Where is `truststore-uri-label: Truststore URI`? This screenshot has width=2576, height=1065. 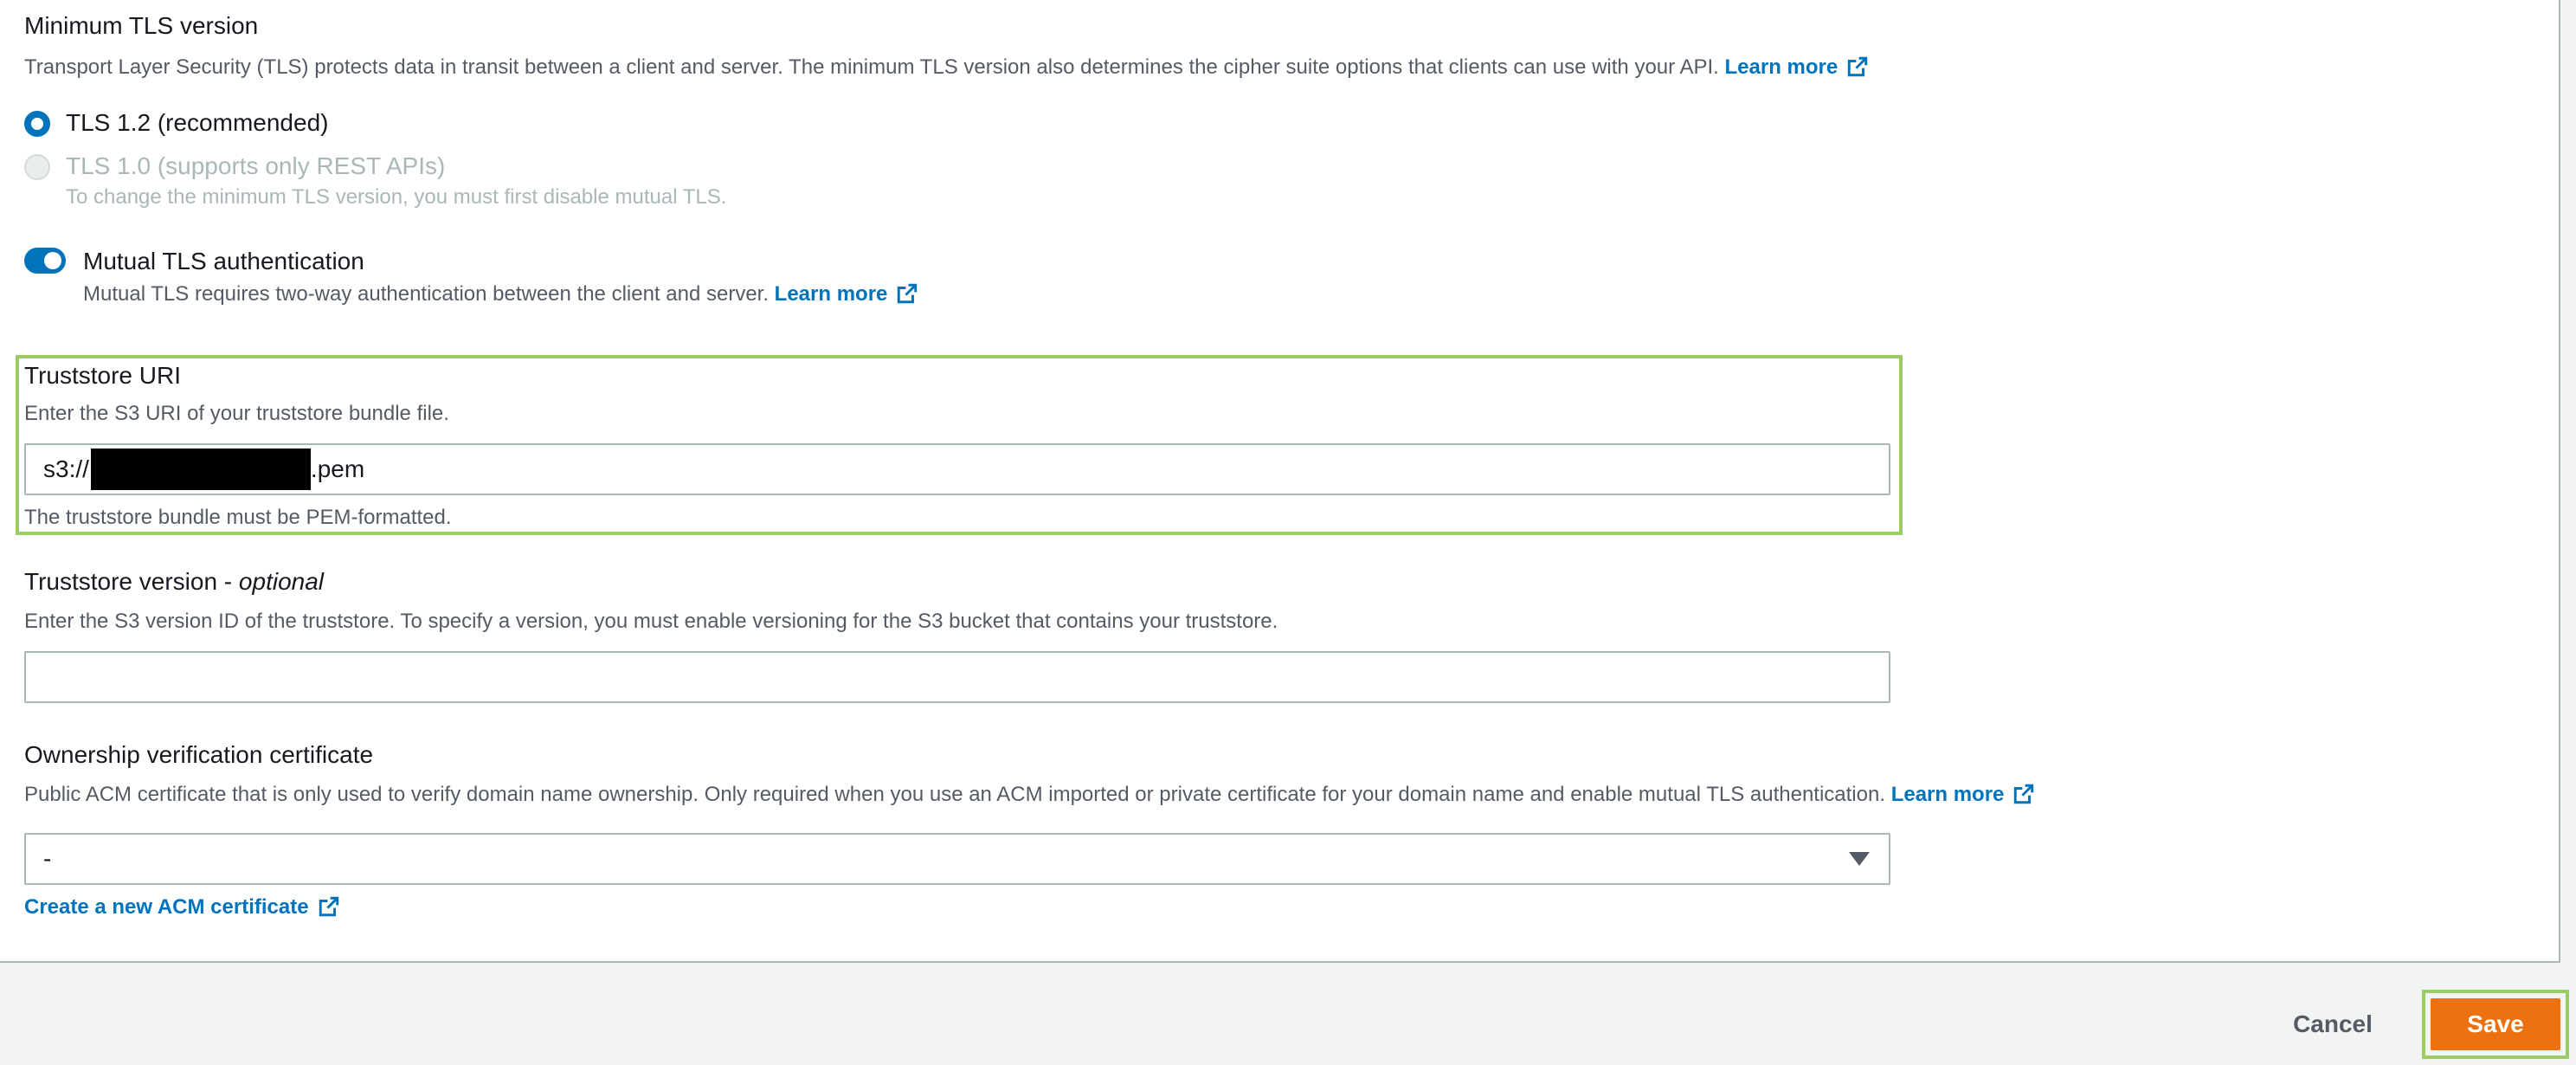 truststore-uri-label: Truststore URI is located at coordinates (102, 375).